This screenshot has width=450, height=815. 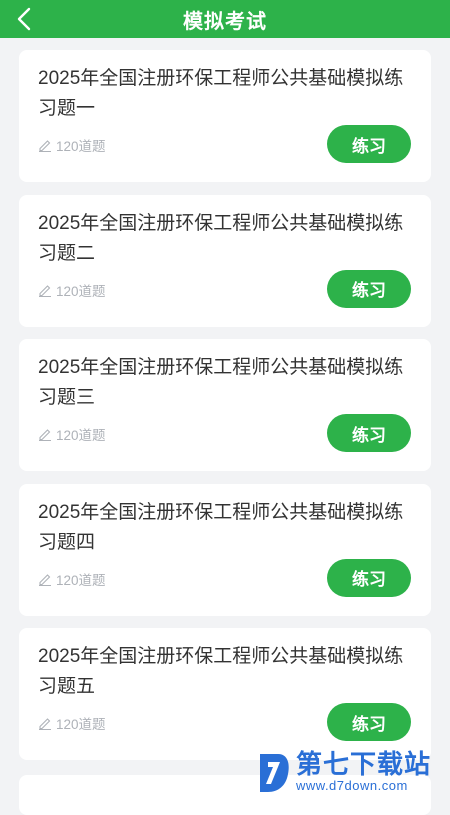 I want to click on watermark-name: 第七下载站, so click(x=364, y=764).